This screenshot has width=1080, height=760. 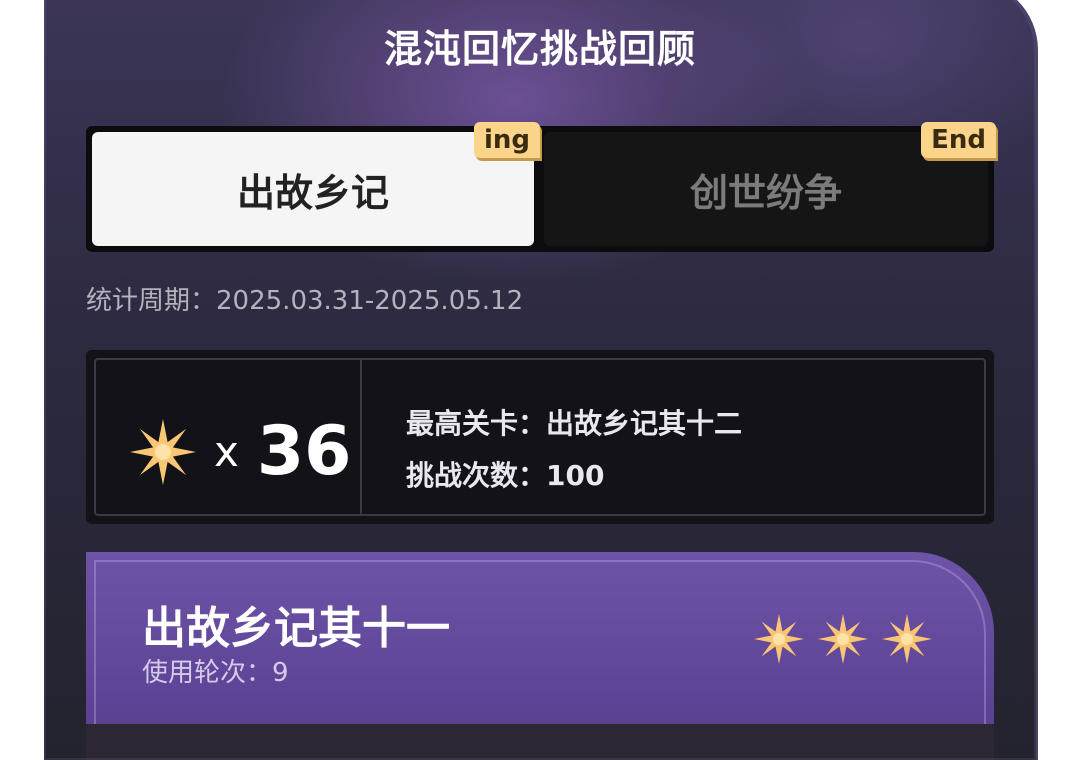 What do you see at coordinates (280, 673) in the screenshot?
I see `rounds-value: 9` at bounding box center [280, 673].